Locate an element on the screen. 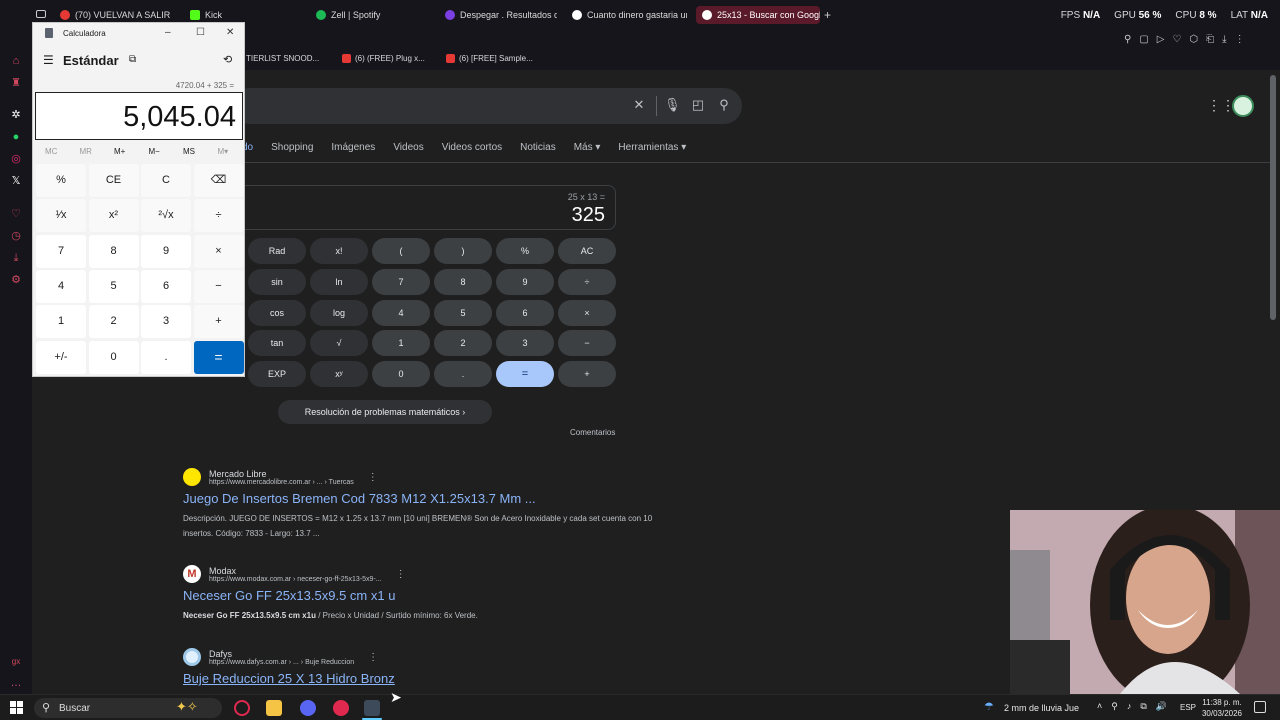  memory-button: M+ is located at coordinates (119, 151).